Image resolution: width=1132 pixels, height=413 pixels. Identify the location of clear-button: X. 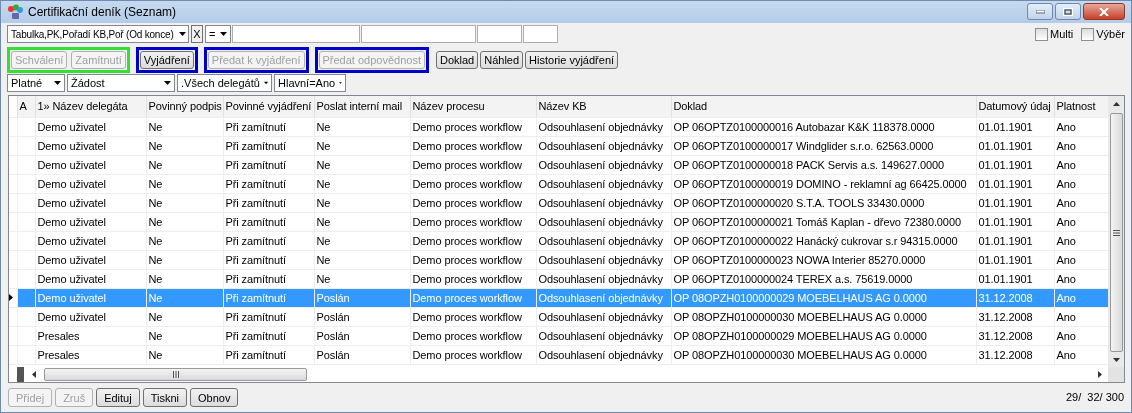
(197, 34).